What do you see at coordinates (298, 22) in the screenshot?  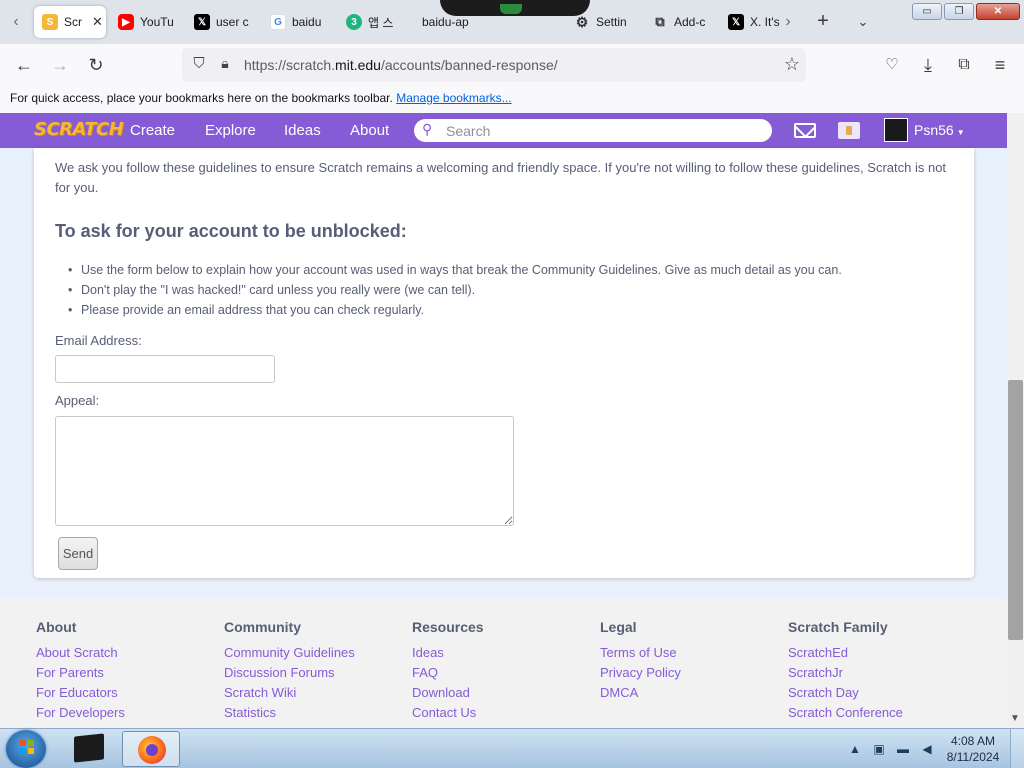 I see `tab-baidu-google: G baidu` at bounding box center [298, 22].